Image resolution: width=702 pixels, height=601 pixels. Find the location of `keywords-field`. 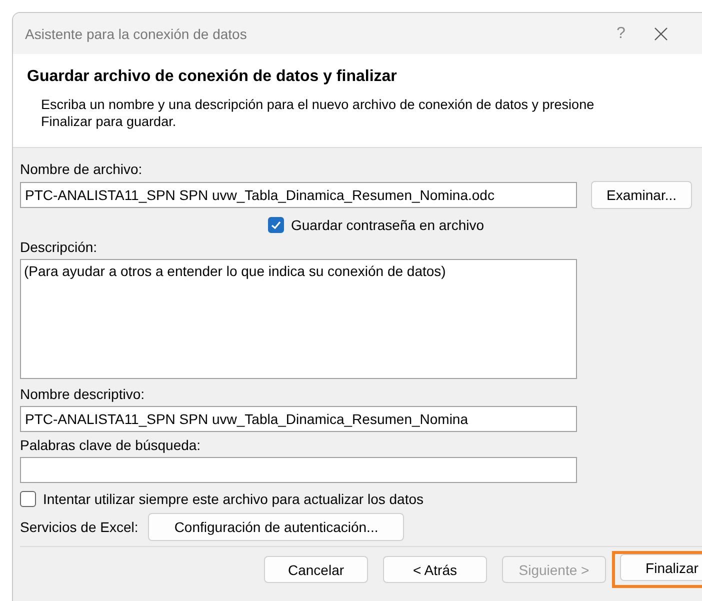

keywords-field is located at coordinates (298, 470).